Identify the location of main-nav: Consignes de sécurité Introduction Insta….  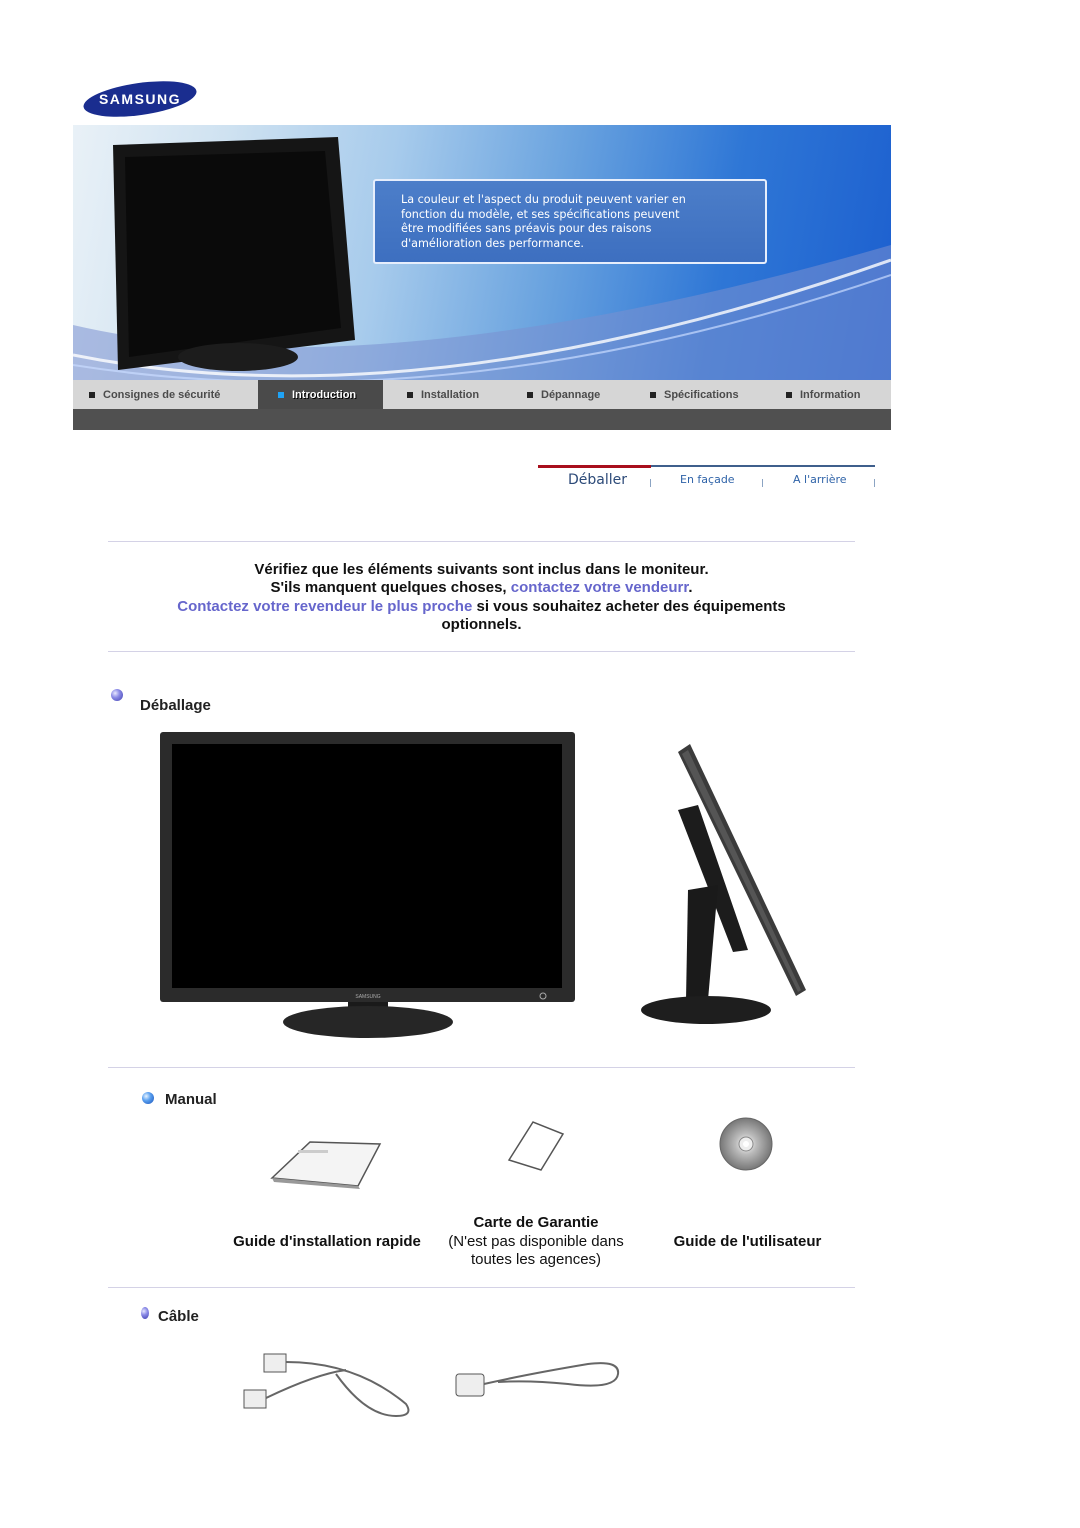
(482, 394).